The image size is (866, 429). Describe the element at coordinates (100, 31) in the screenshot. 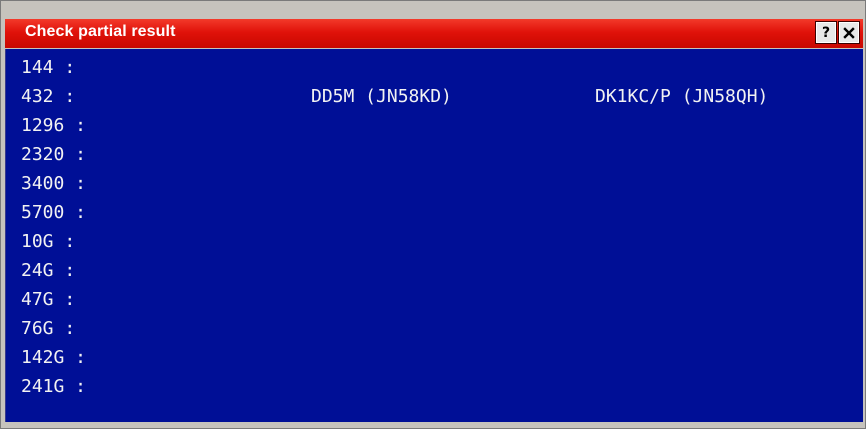

I see `window-title: Check partial result` at that location.